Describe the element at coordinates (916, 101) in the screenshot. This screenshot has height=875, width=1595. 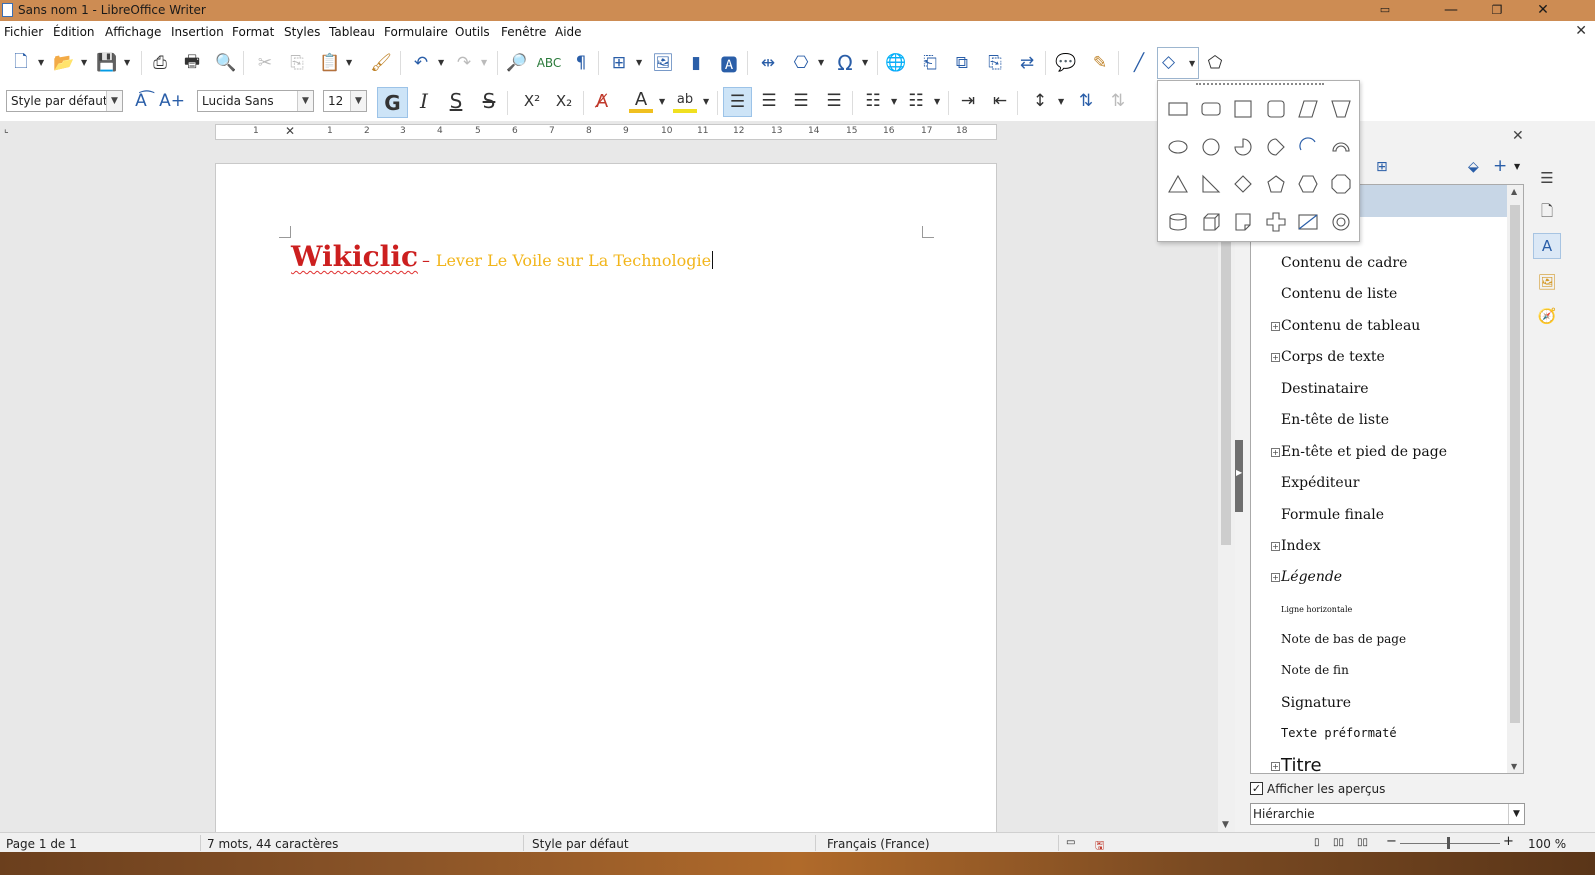
I see `ordered-list-icon: ☷` at that location.